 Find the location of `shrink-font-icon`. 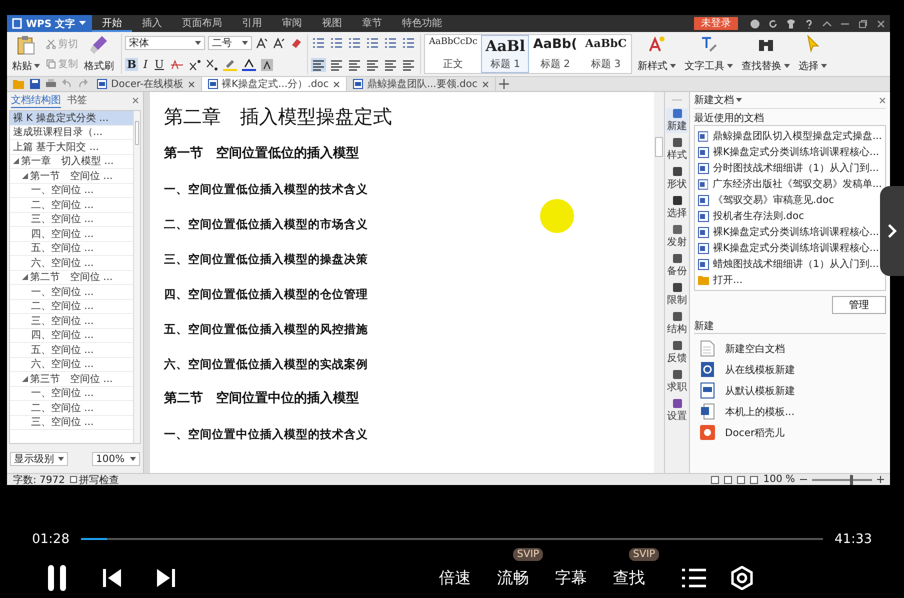

shrink-font-icon is located at coordinates (279, 43).